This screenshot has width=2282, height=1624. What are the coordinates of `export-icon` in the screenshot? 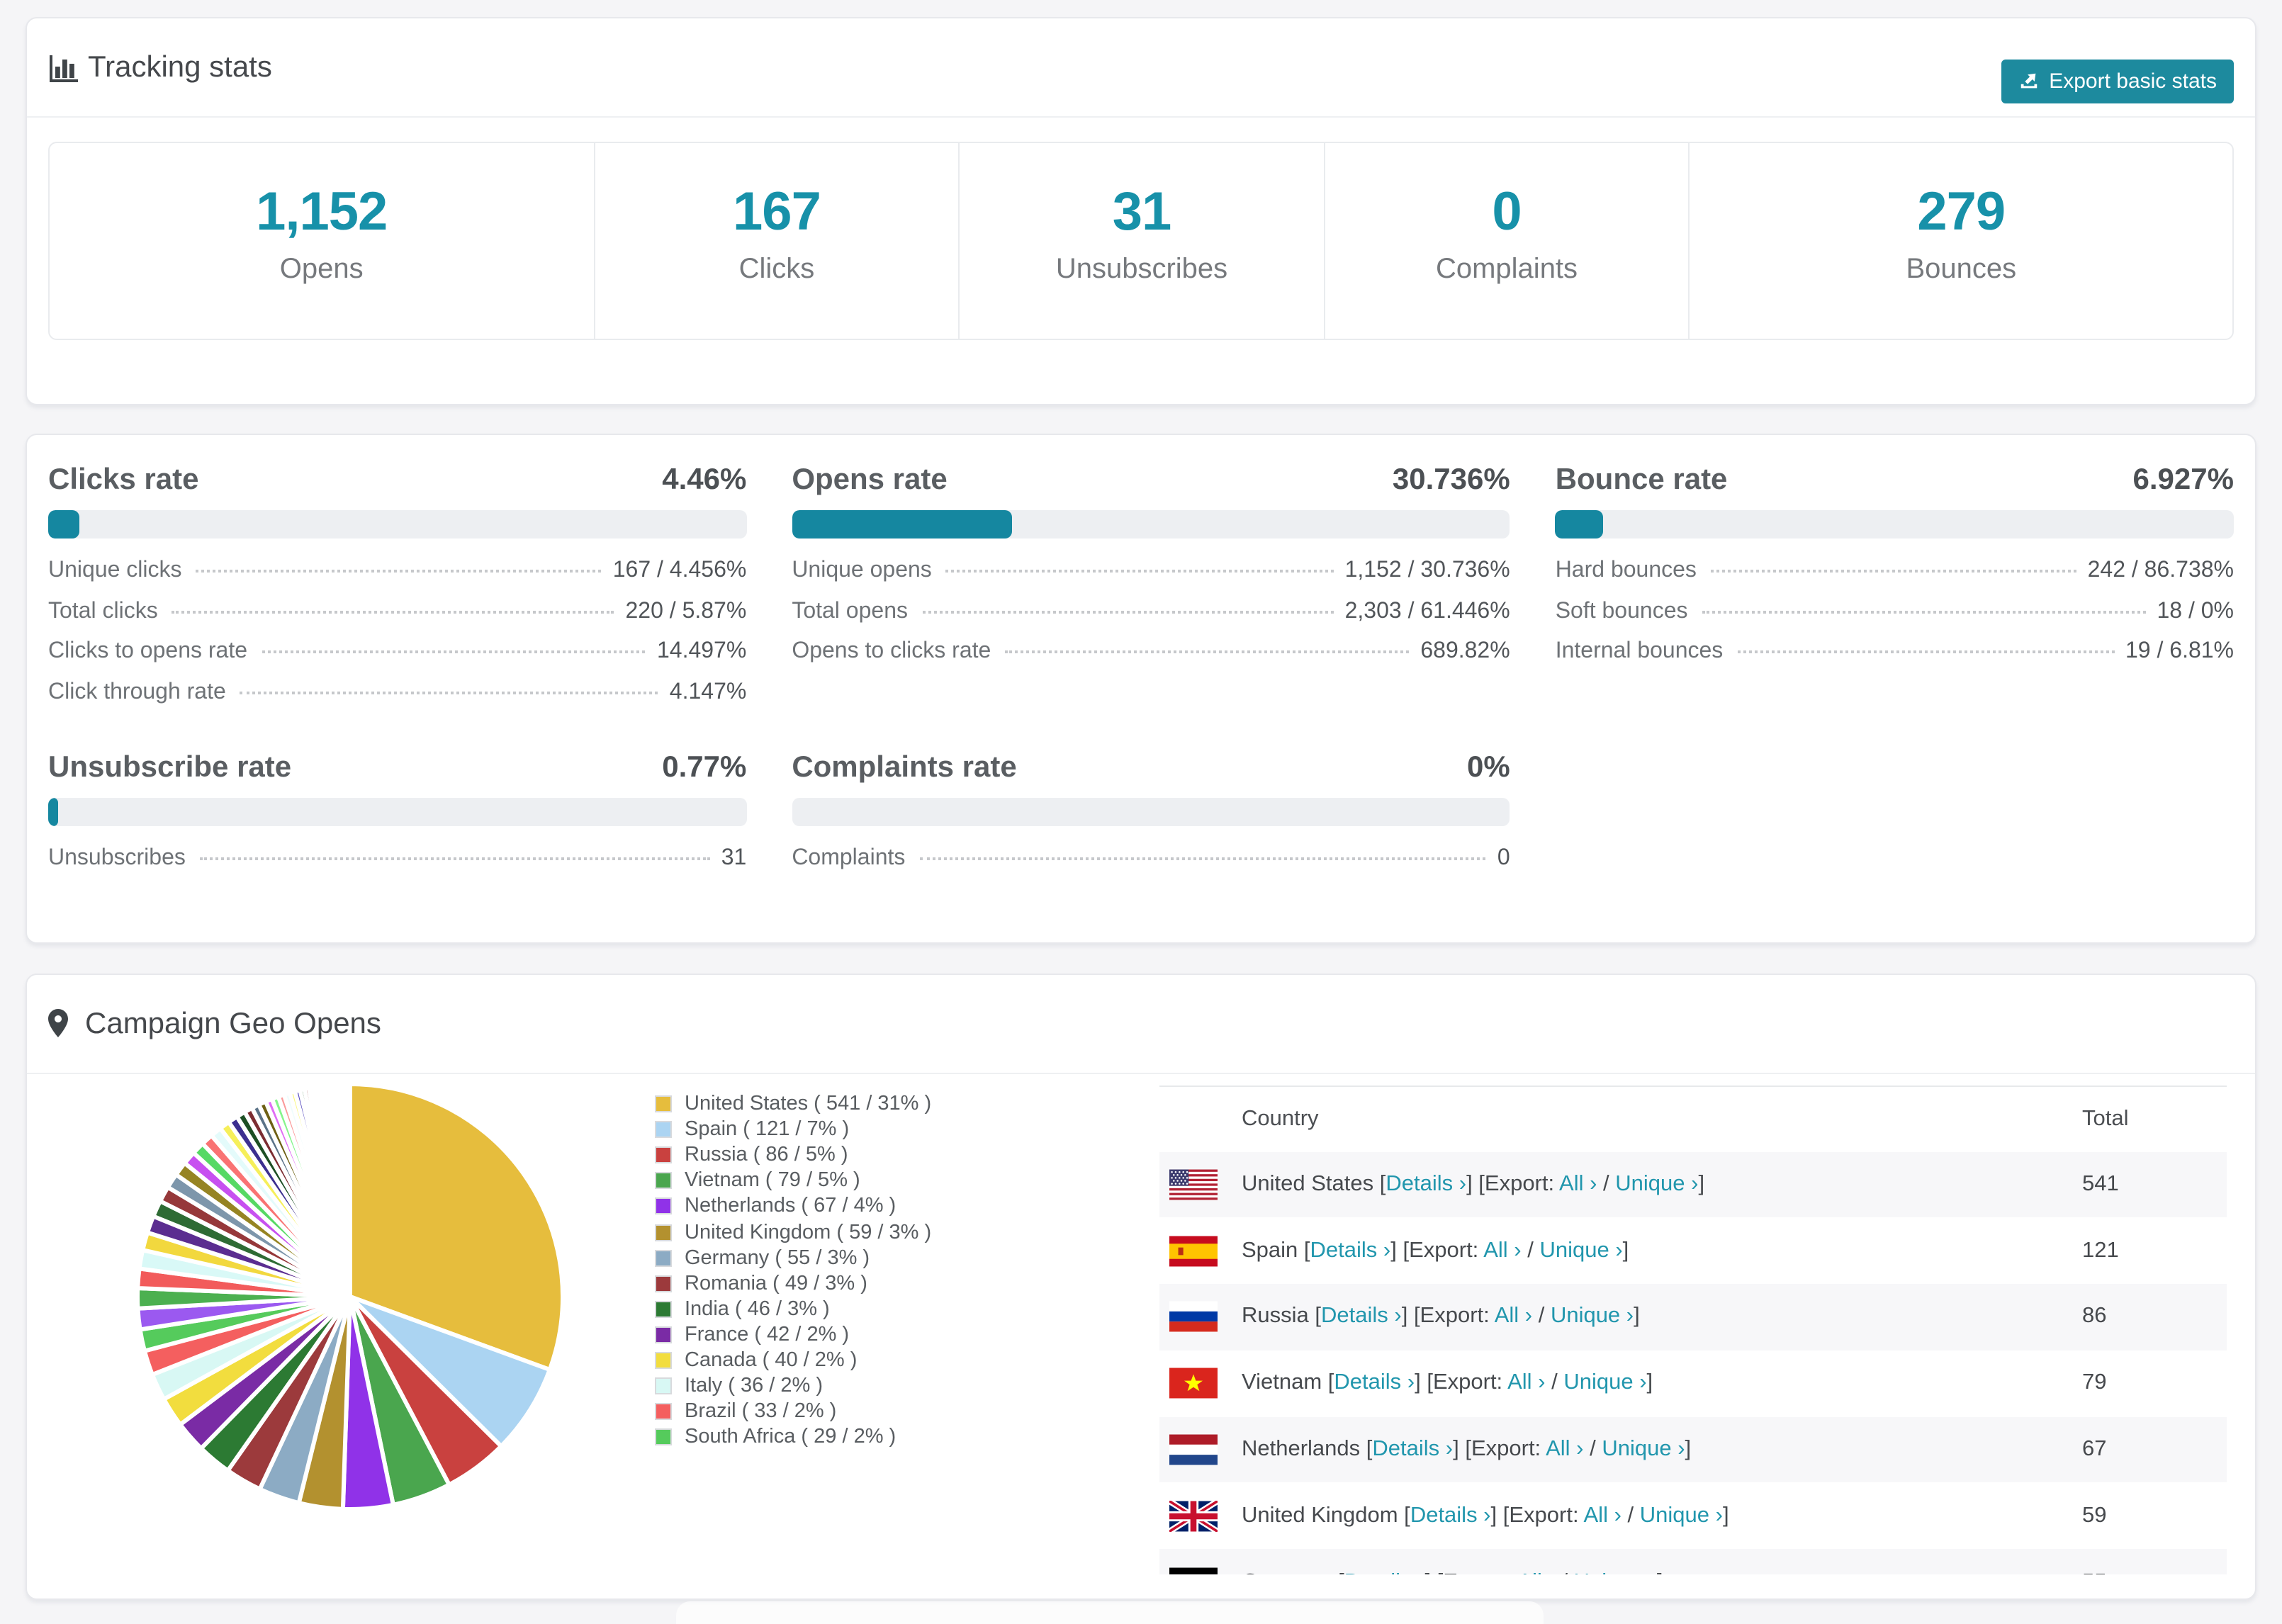 It's located at (2029, 81).